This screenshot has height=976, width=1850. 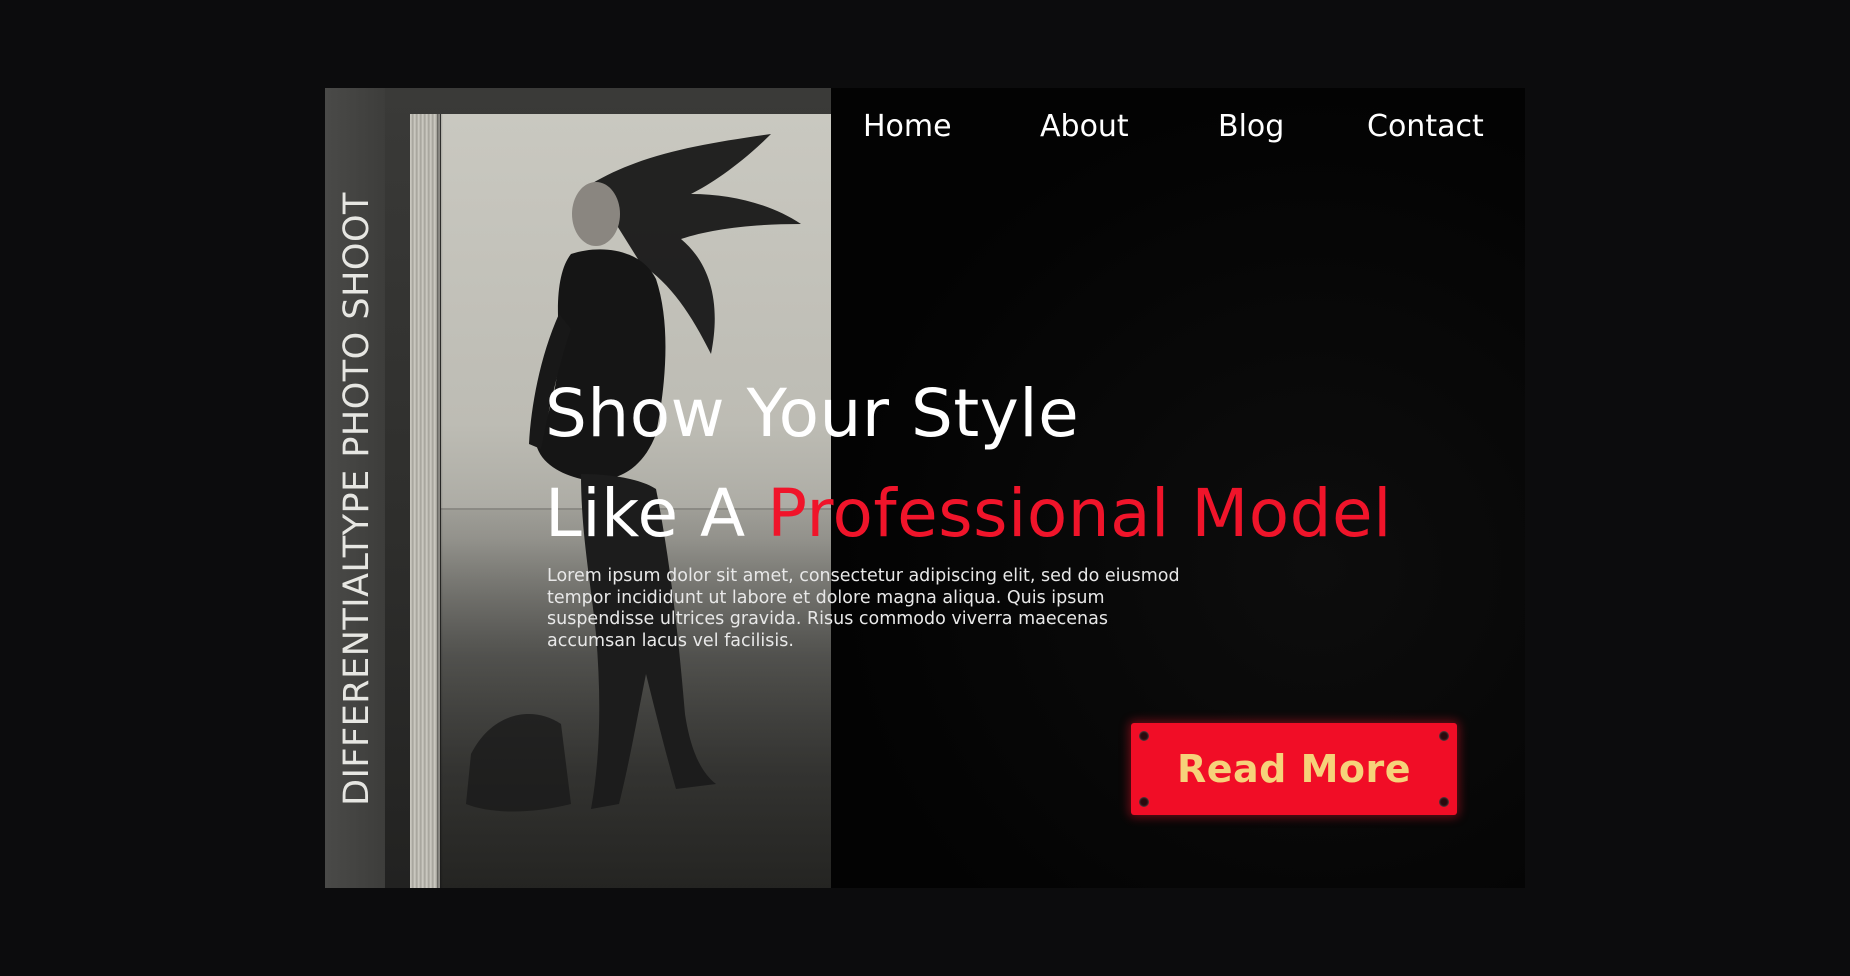 I want to click on headline-line-2: Like A Professional Model, so click(x=968, y=514).